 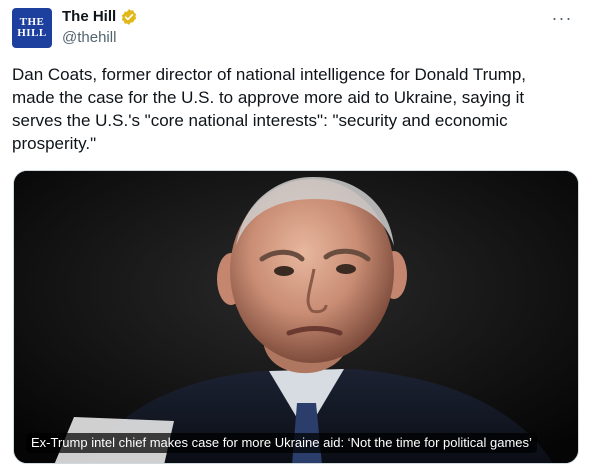 I want to click on more-horizontal-icon: ···, so click(x=562, y=18).